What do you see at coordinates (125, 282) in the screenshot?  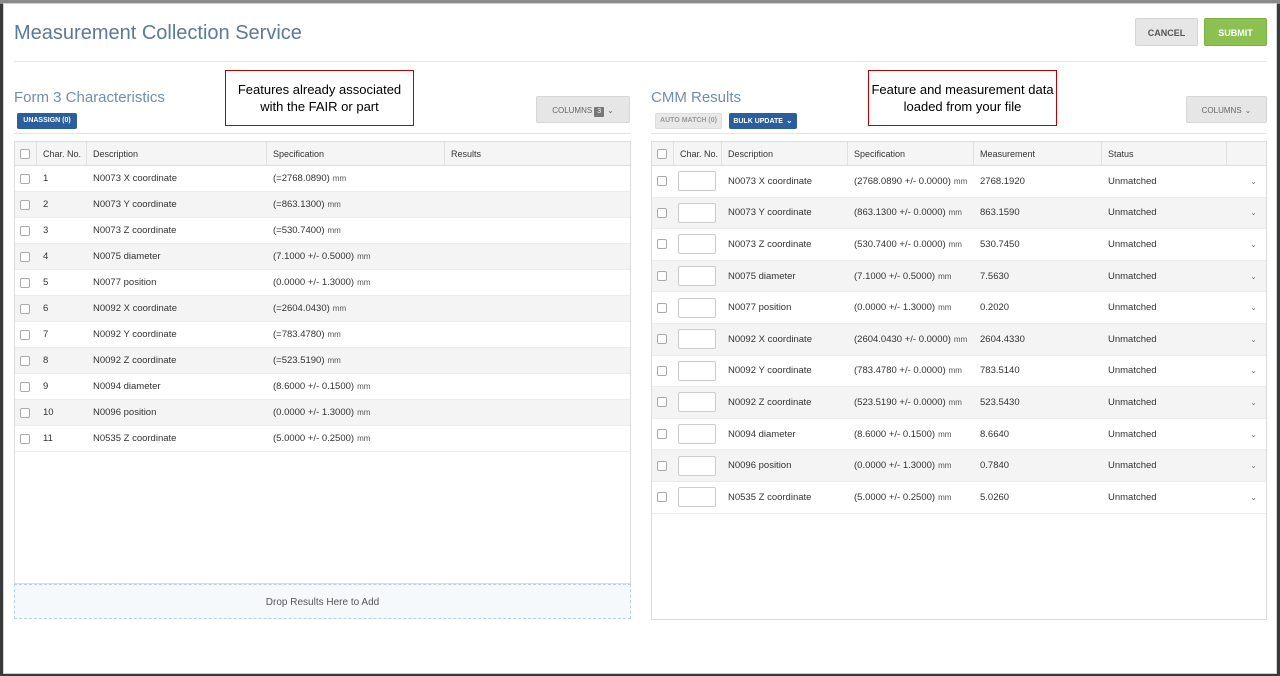 I see `row-description: N0077 position` at bounding box center [125, 282].